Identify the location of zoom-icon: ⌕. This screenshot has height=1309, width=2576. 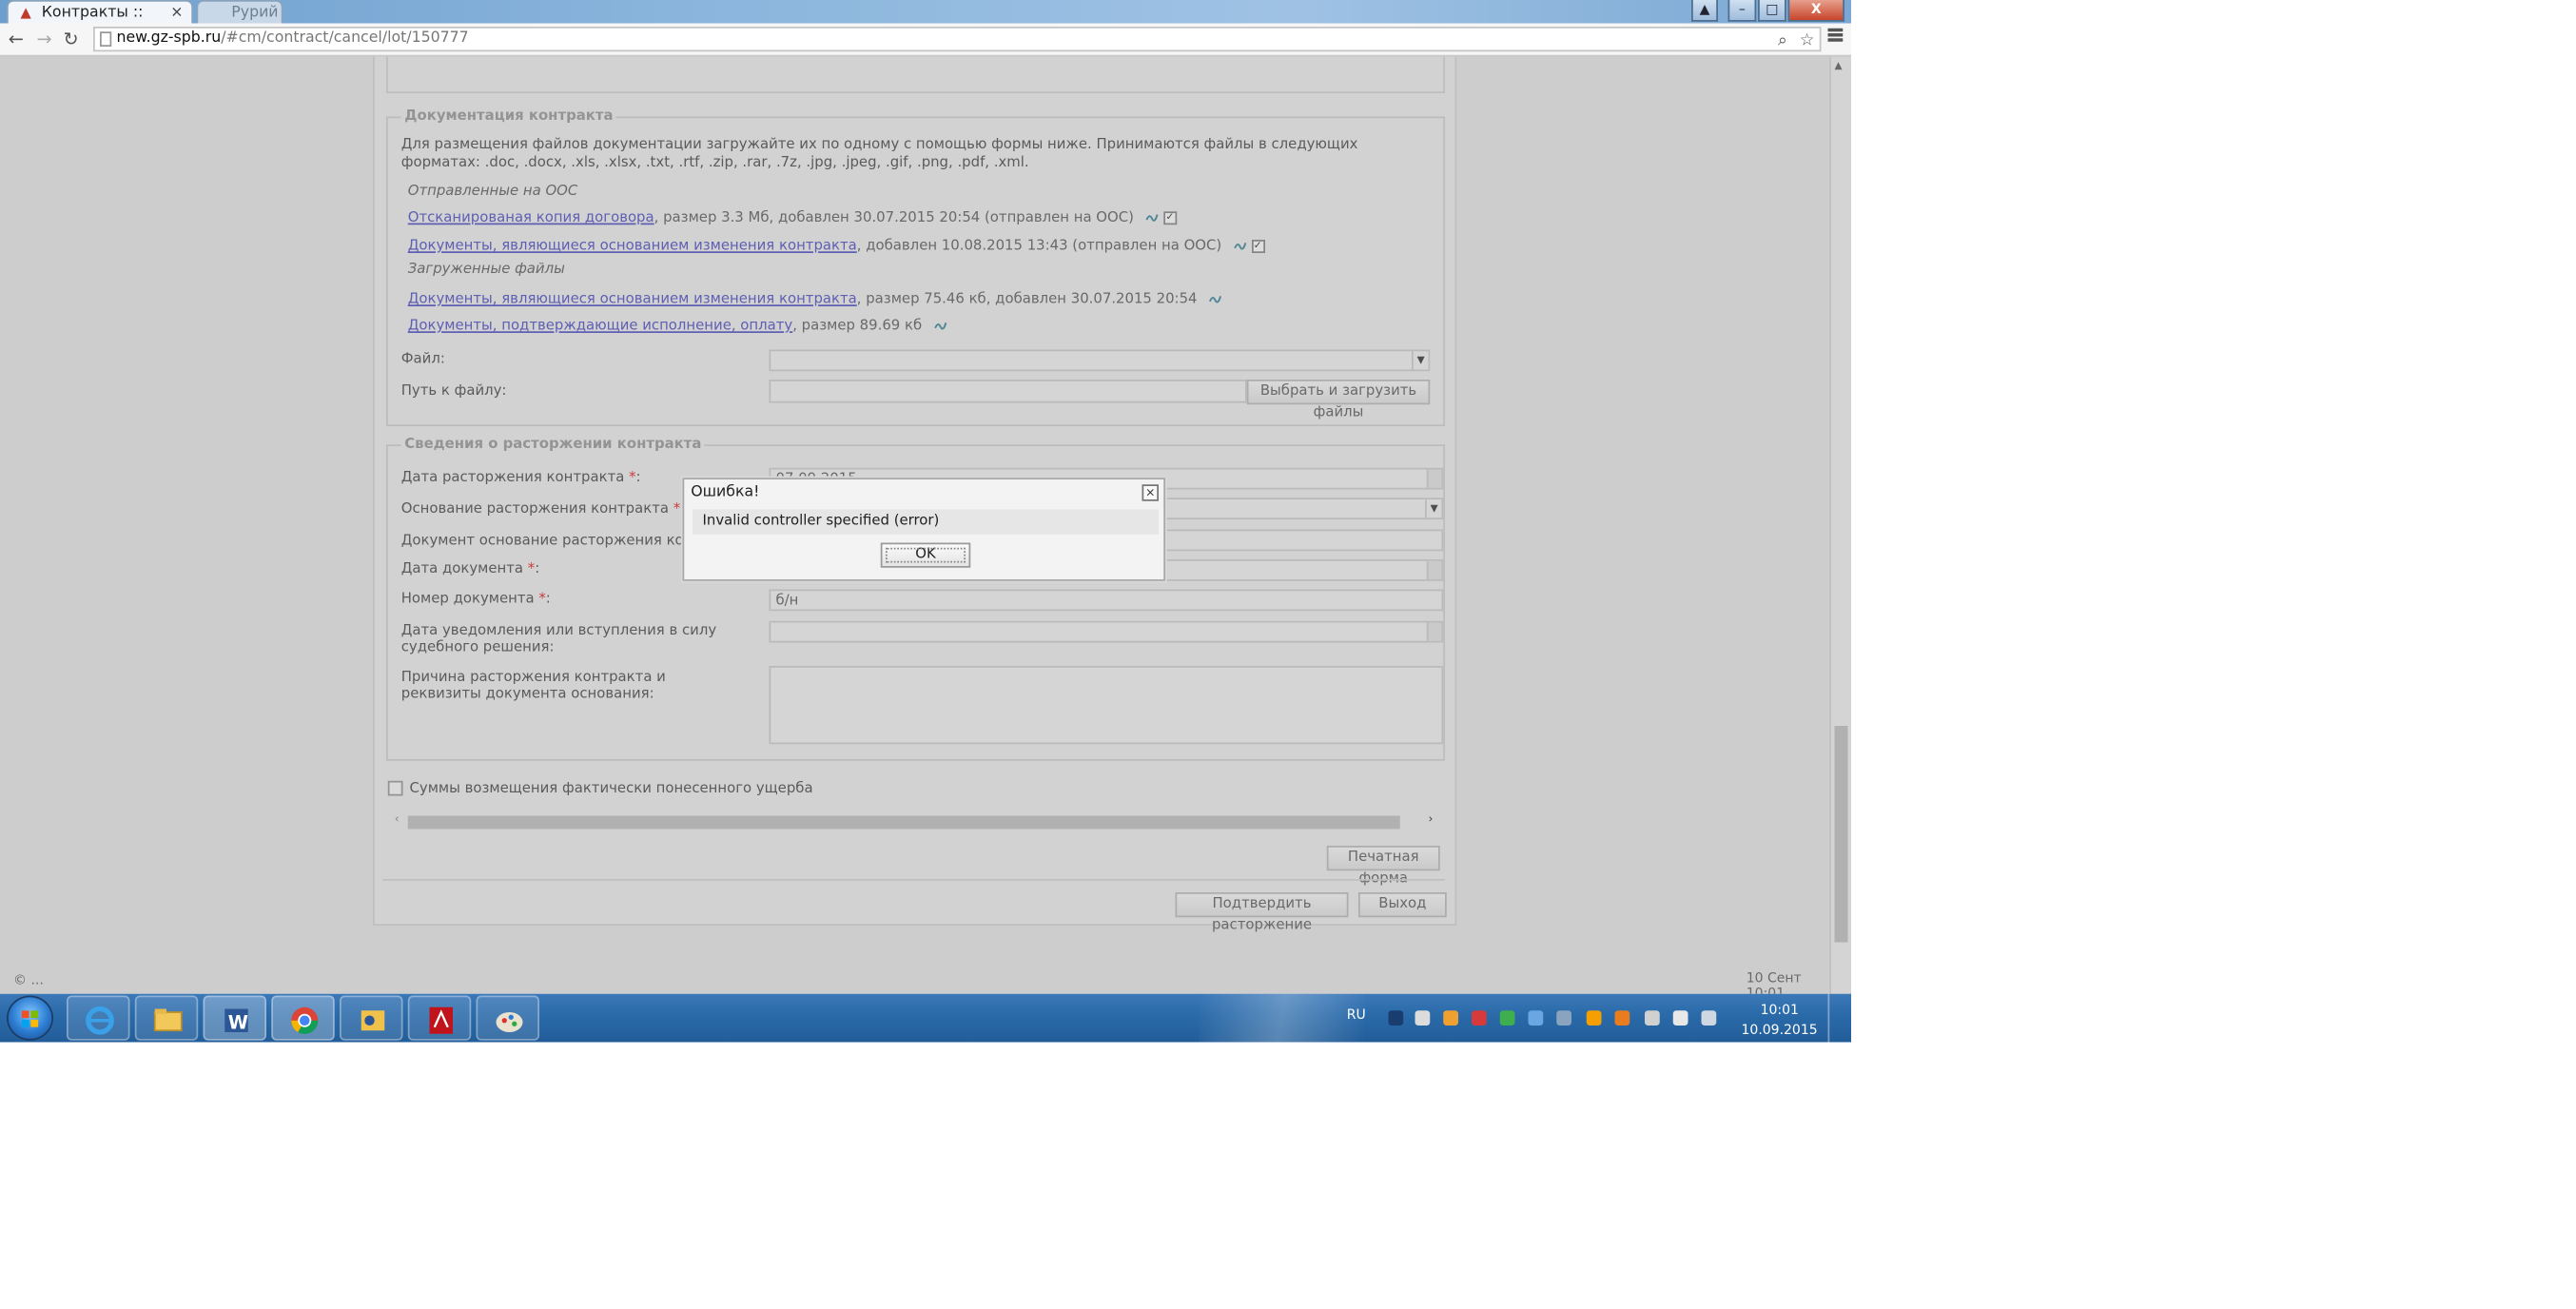
(1783, 41).